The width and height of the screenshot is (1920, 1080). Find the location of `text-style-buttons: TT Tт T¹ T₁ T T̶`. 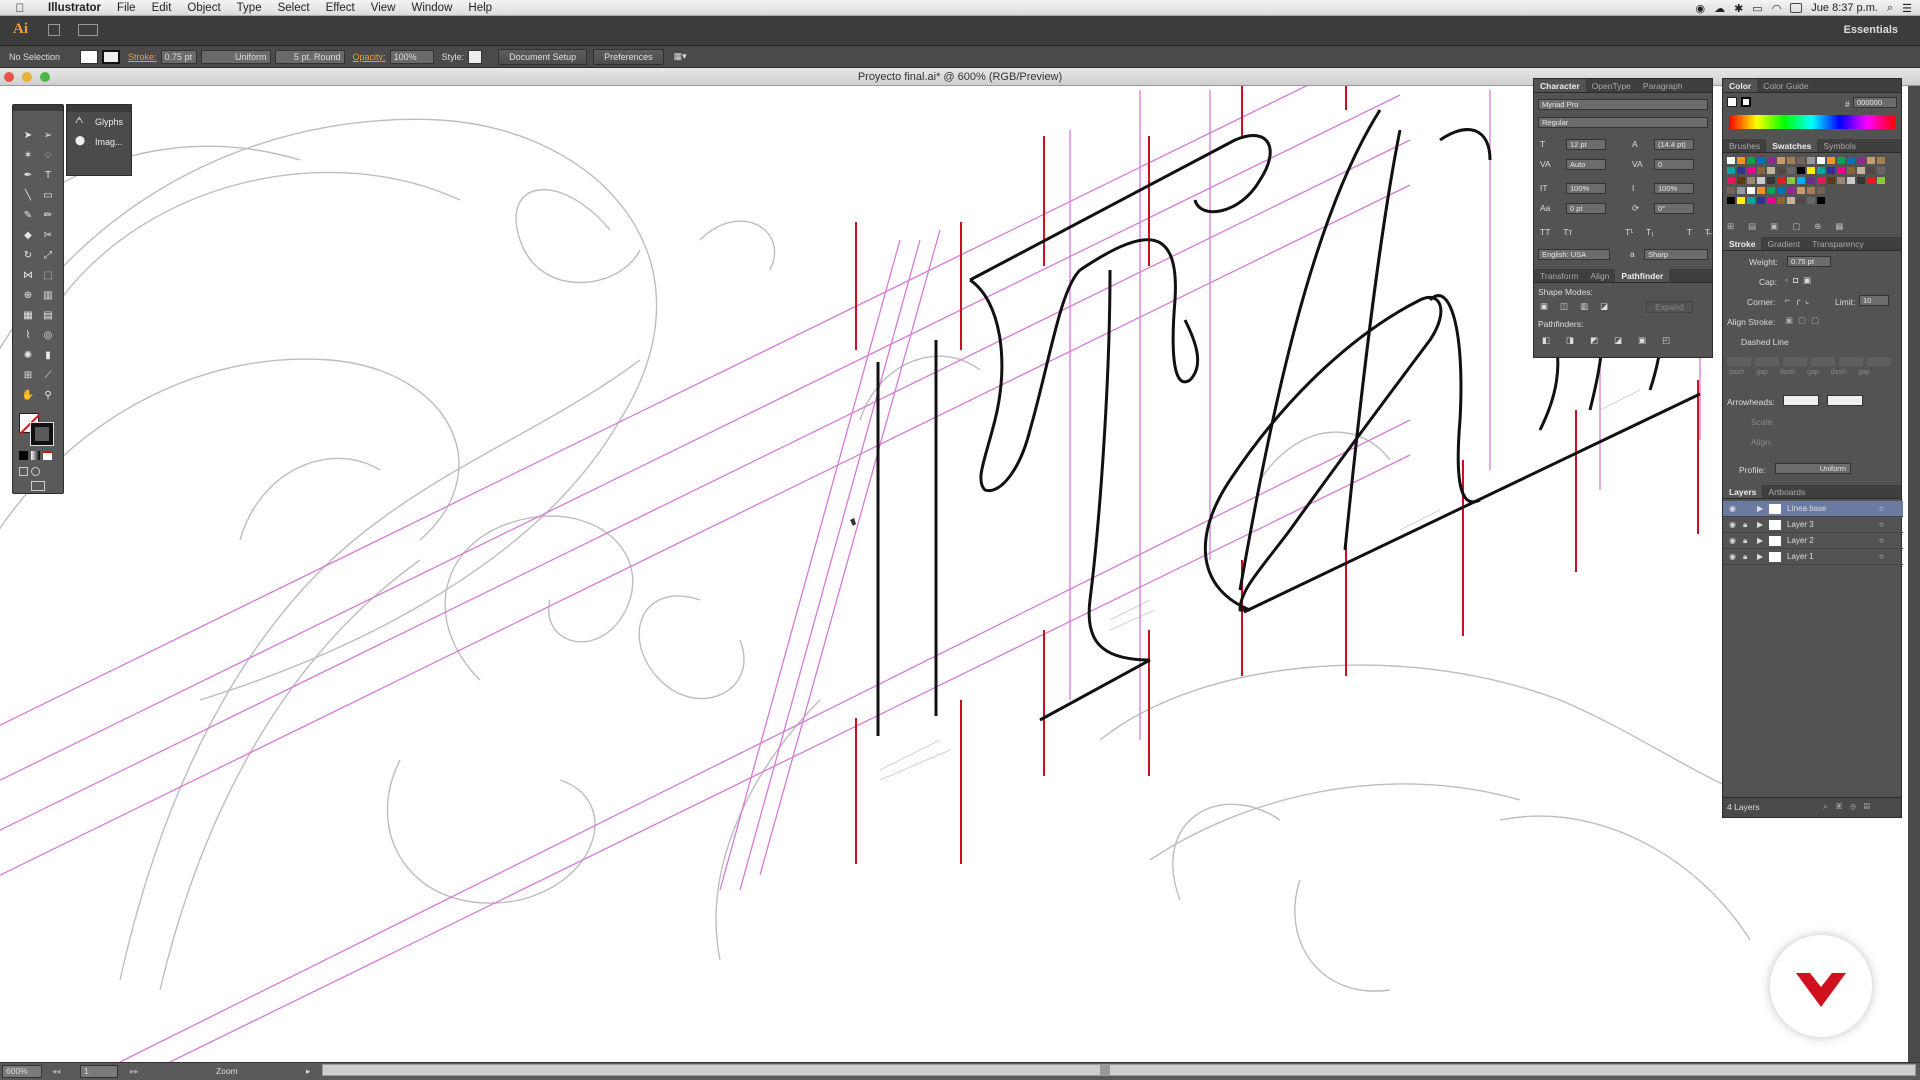

text-style-buttons: TT Tт T¹ T₁ T T̶ is located at coordinates (1625, 232).